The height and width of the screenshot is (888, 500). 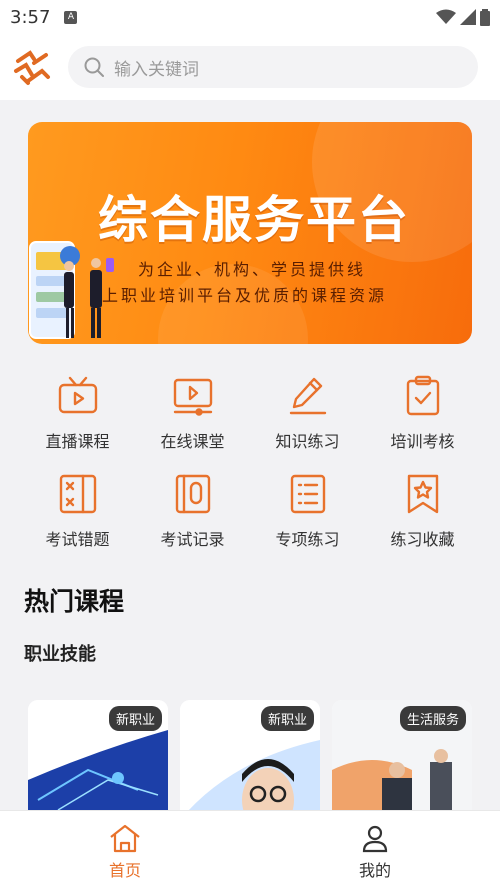 I want to click on shortcut-label: 培训考核, so click(x=422, y=441).